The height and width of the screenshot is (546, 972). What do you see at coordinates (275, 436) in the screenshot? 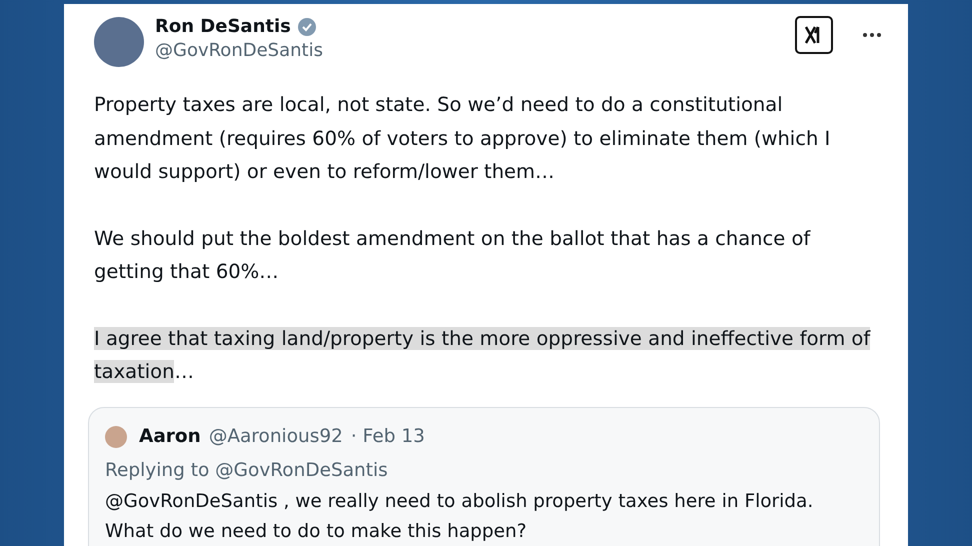
I see `quoted-author-handle: @Aaronious92` at bounding box center [275, 436].